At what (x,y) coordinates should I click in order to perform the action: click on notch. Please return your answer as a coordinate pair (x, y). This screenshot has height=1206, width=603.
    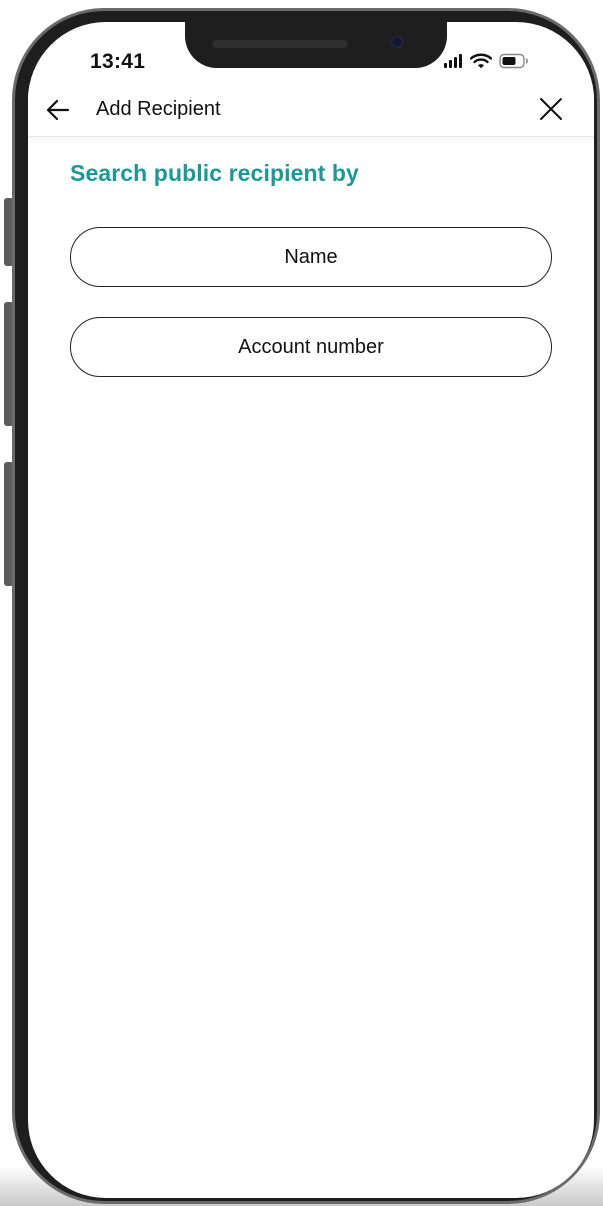
    Looking at the image, I should click on (316, 45).